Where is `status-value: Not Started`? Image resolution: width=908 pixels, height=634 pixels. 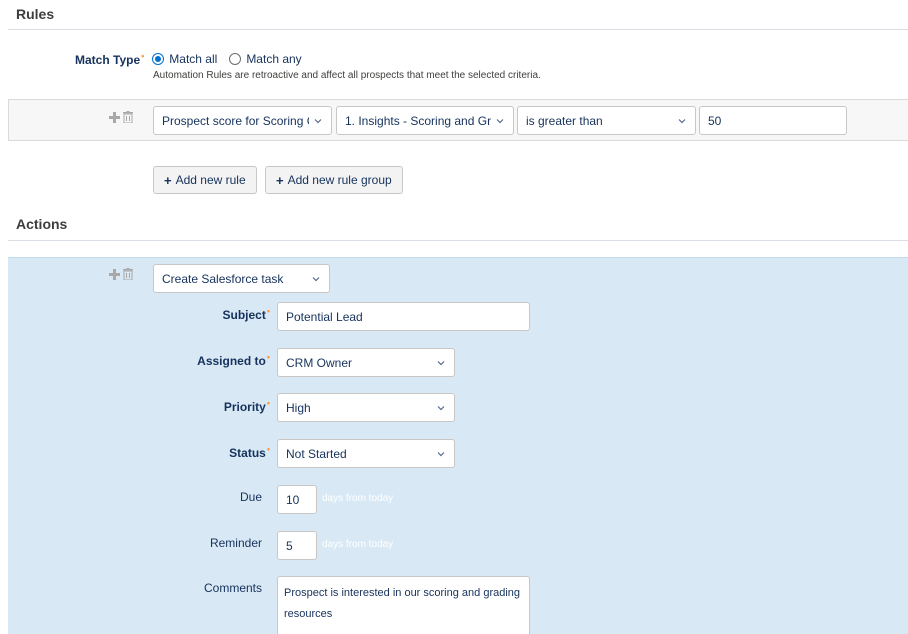 status-value: Not Started is located at coordinates (316, 453).